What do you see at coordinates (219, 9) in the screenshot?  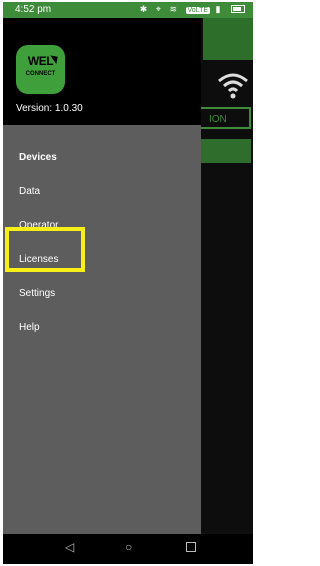 I see `signal-icon: ▮` at bounding box center [219, 9].